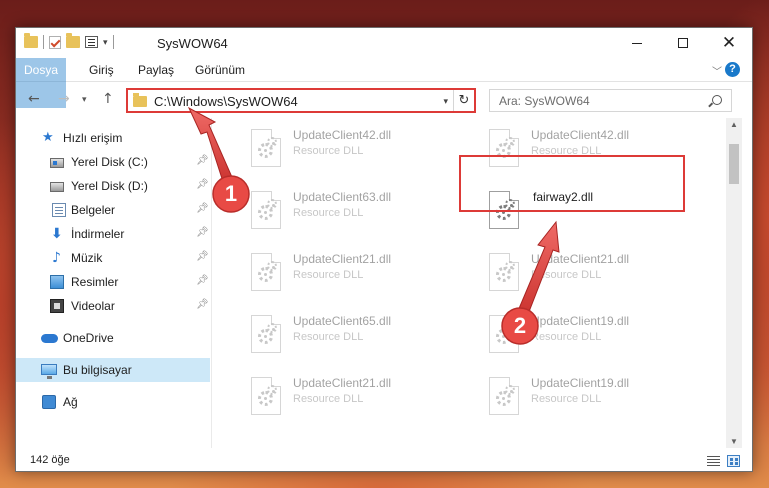  I want to click on sidebar-item-onedrive: OneDrive, so click(113, 338).